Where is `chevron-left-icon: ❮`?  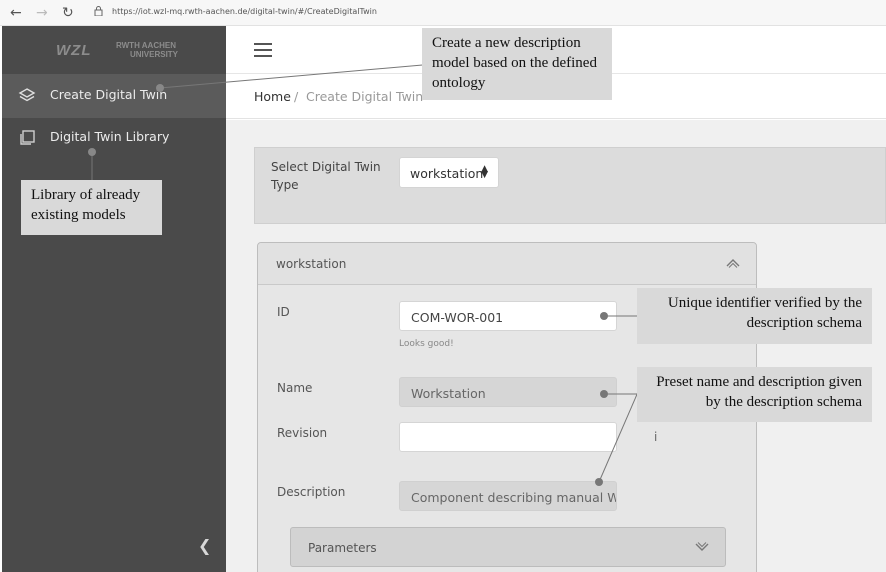
chevron-left-icon: ❮ is located at coordinates (204, 545).